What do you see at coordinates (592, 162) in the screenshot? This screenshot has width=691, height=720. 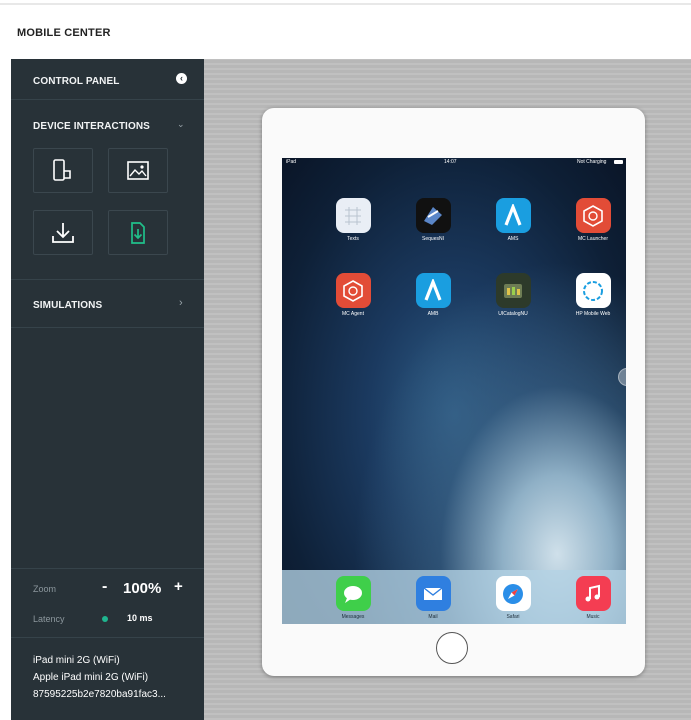 I see `status-battery: Not Charging` at bounding box center [592, 162].